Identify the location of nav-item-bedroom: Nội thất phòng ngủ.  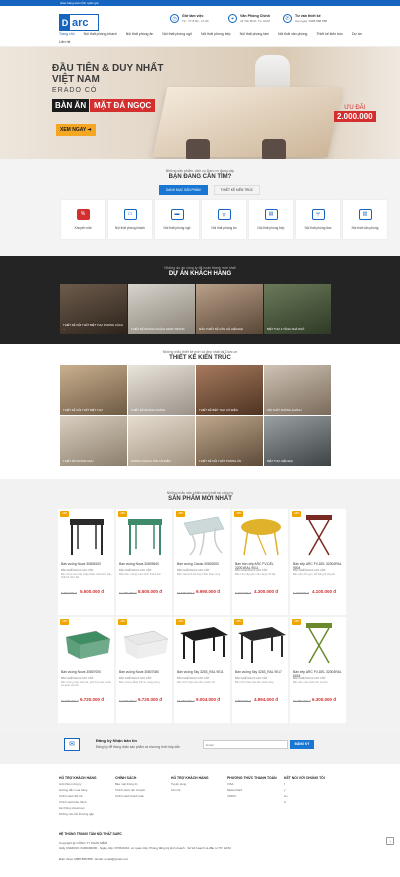
(177, 34).